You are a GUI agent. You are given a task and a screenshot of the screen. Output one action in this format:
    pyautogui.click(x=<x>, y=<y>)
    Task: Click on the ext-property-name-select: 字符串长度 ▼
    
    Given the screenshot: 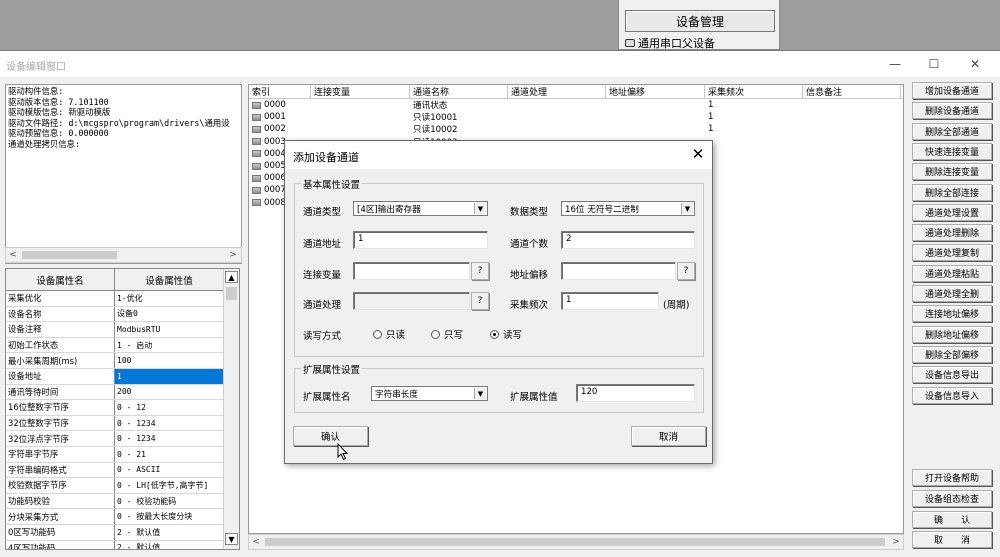 What is the action you would take?
    pyautogui.click(x=429, y=393)
    